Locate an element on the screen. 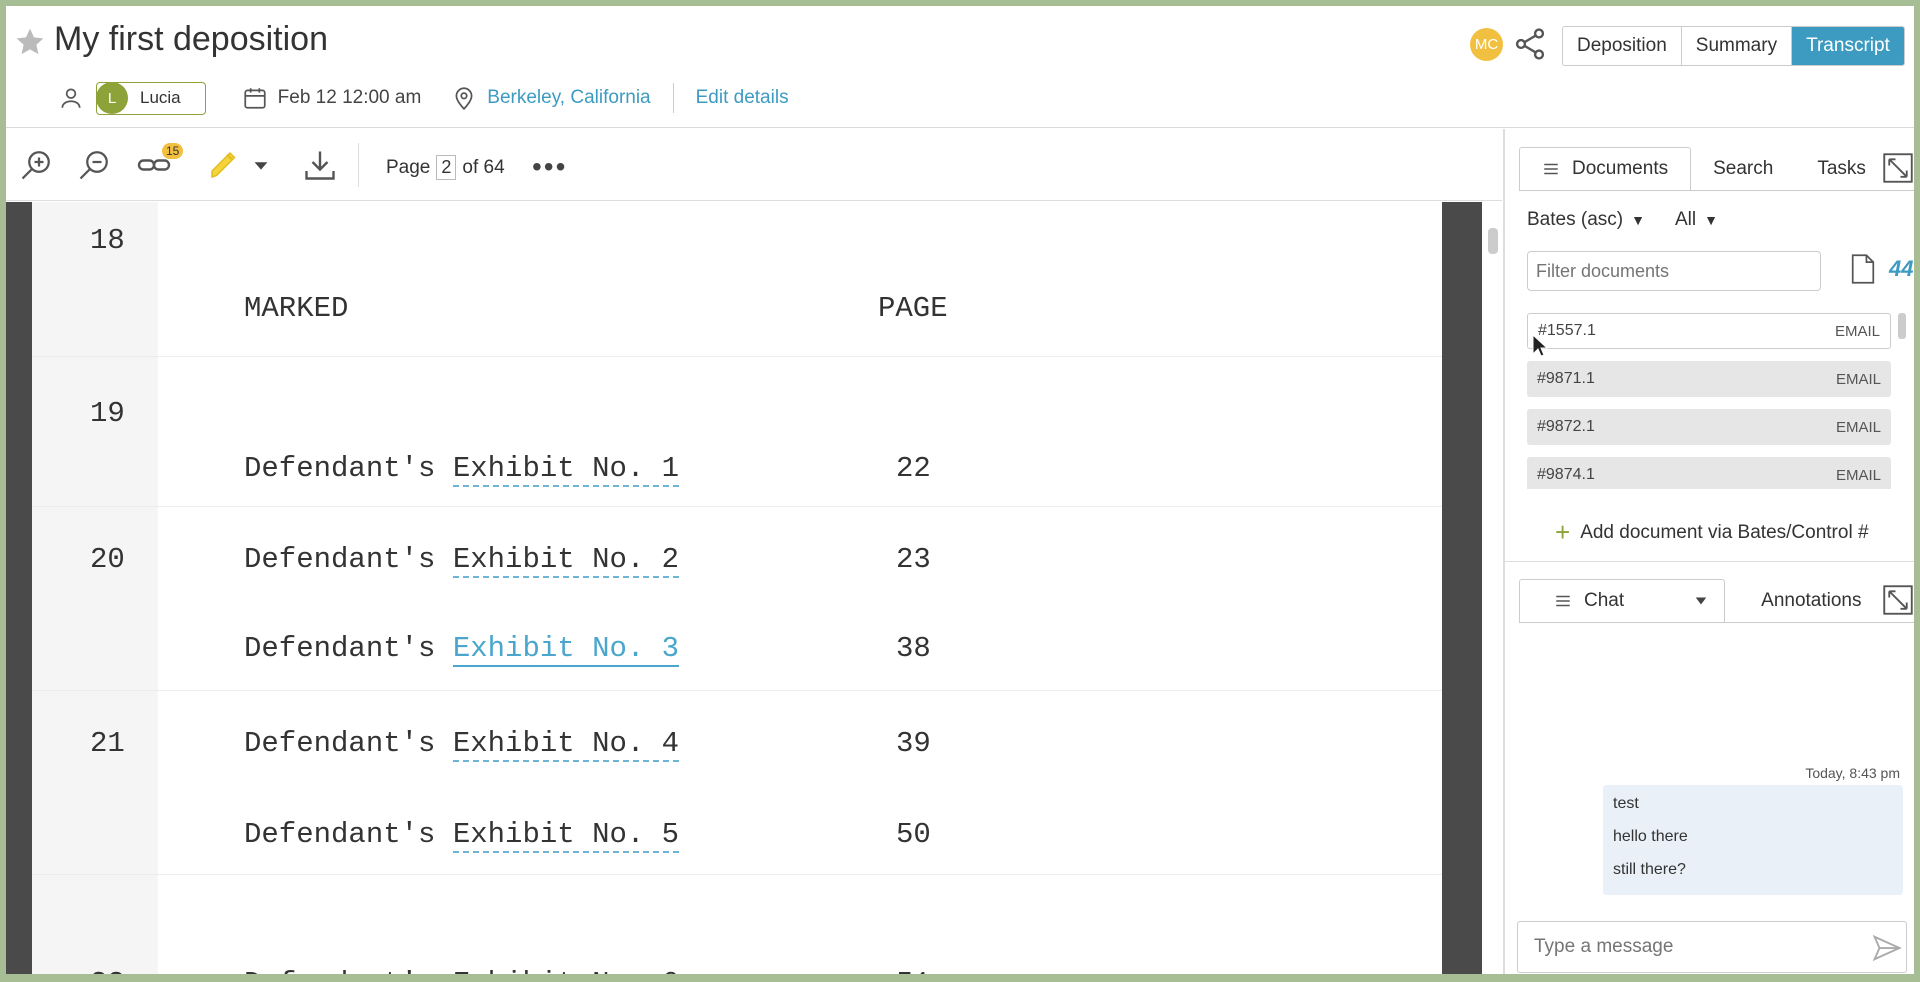 The image size is (1920, 982). tab-summary: Summary is located at coordinates (1737, 46).